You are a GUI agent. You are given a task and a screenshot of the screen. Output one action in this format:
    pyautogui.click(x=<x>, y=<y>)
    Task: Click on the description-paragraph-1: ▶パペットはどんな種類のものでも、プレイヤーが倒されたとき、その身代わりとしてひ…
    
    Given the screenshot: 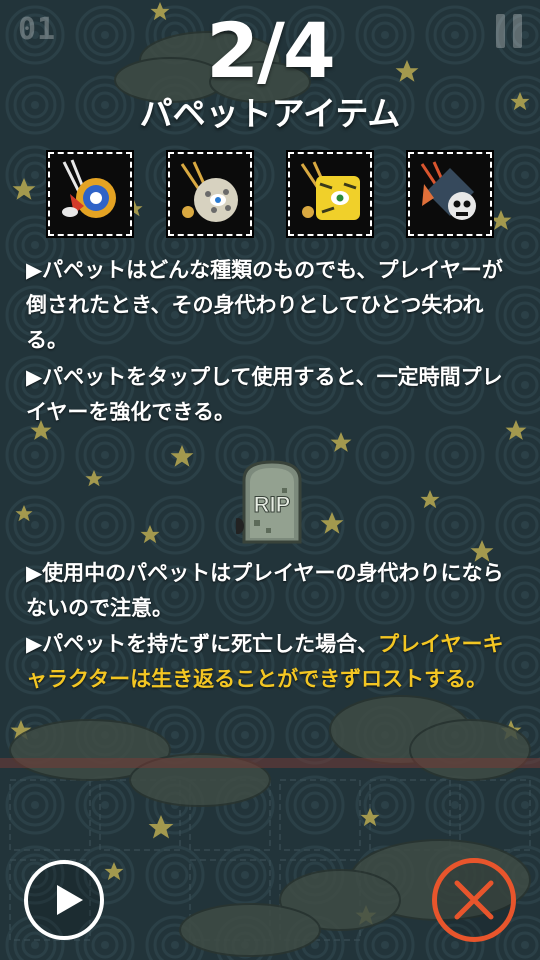 What is the action you would take?
    pyautogui.click(x=264, y=305)
    